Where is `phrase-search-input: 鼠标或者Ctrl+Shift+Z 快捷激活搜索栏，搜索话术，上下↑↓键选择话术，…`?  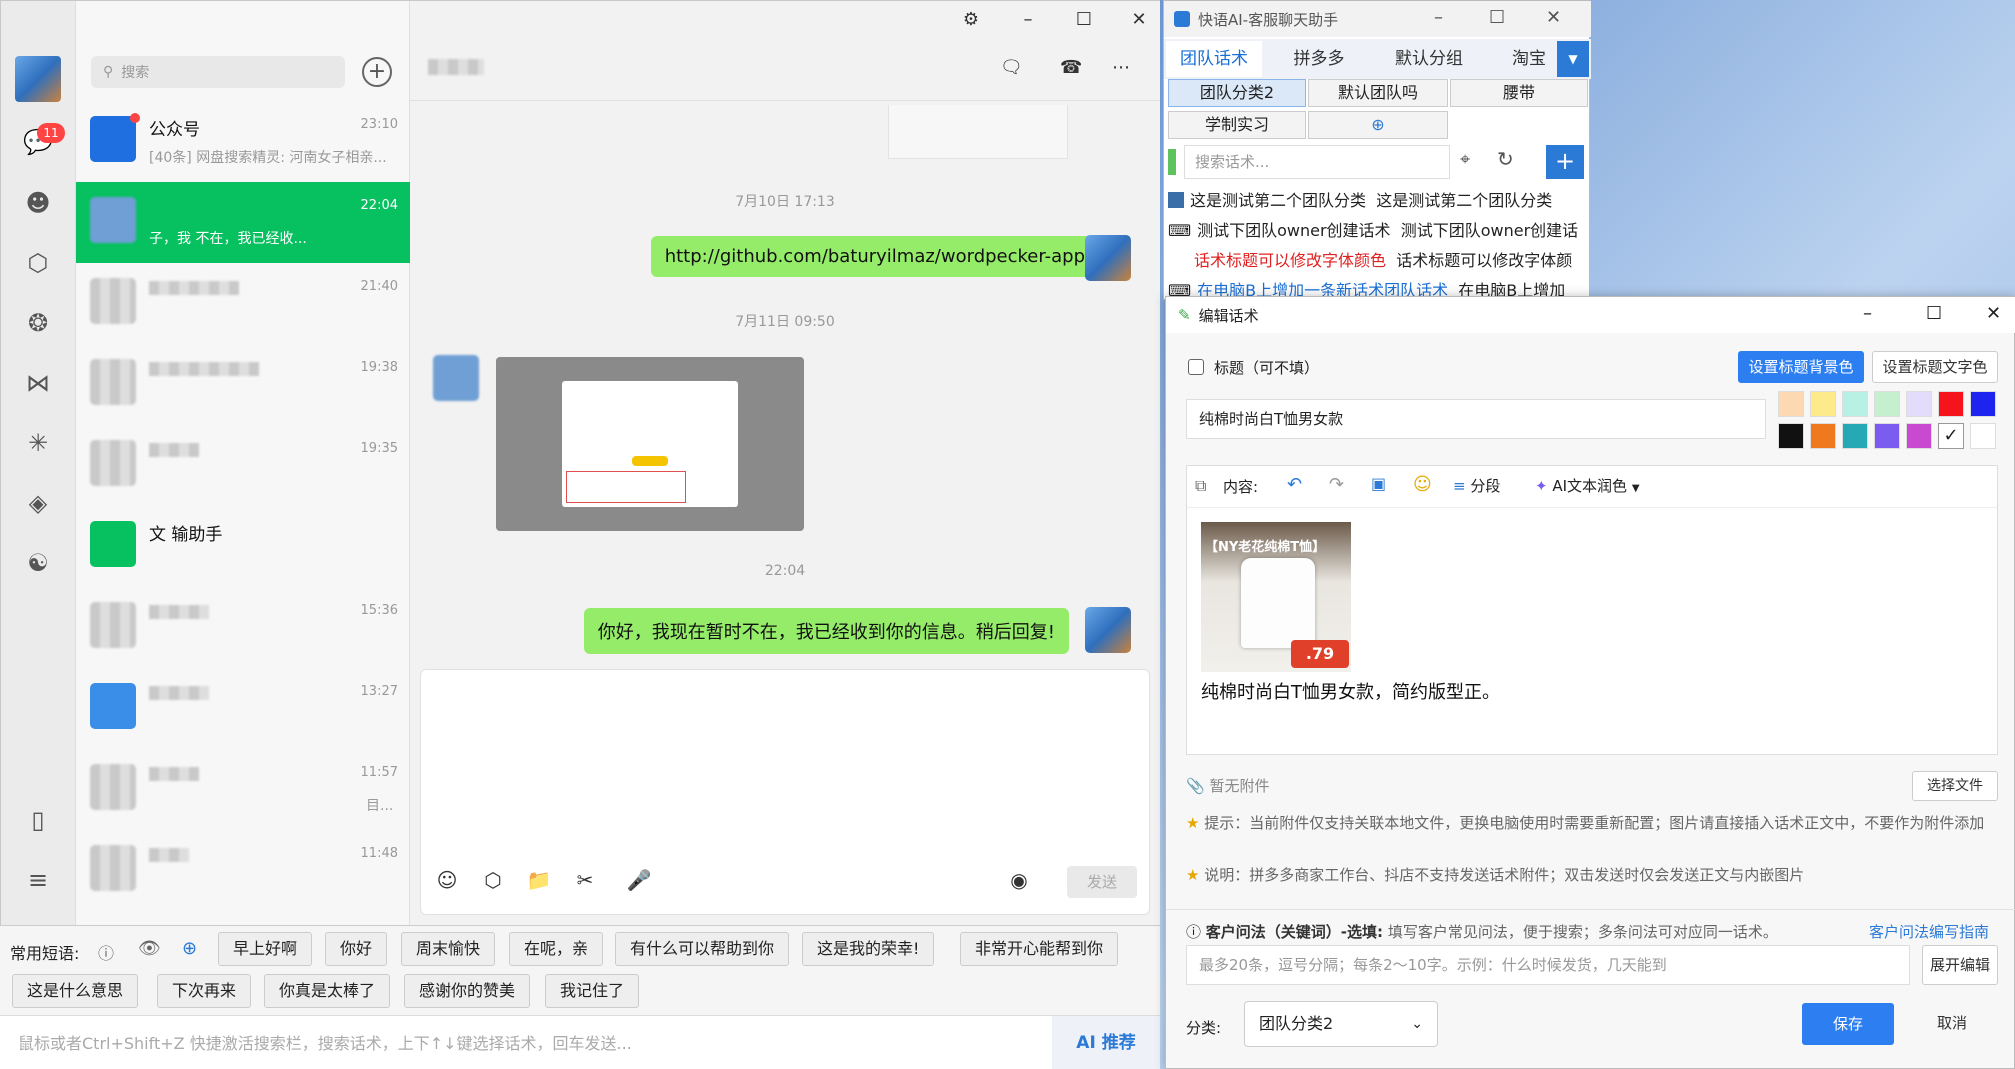 phrase-search-input: 鼠标或者Ctrl+Shift+Z 快捷激活搜索栏，搜索话术，上下↑↓键选择话术，… is located at coordinates (580, 1042).